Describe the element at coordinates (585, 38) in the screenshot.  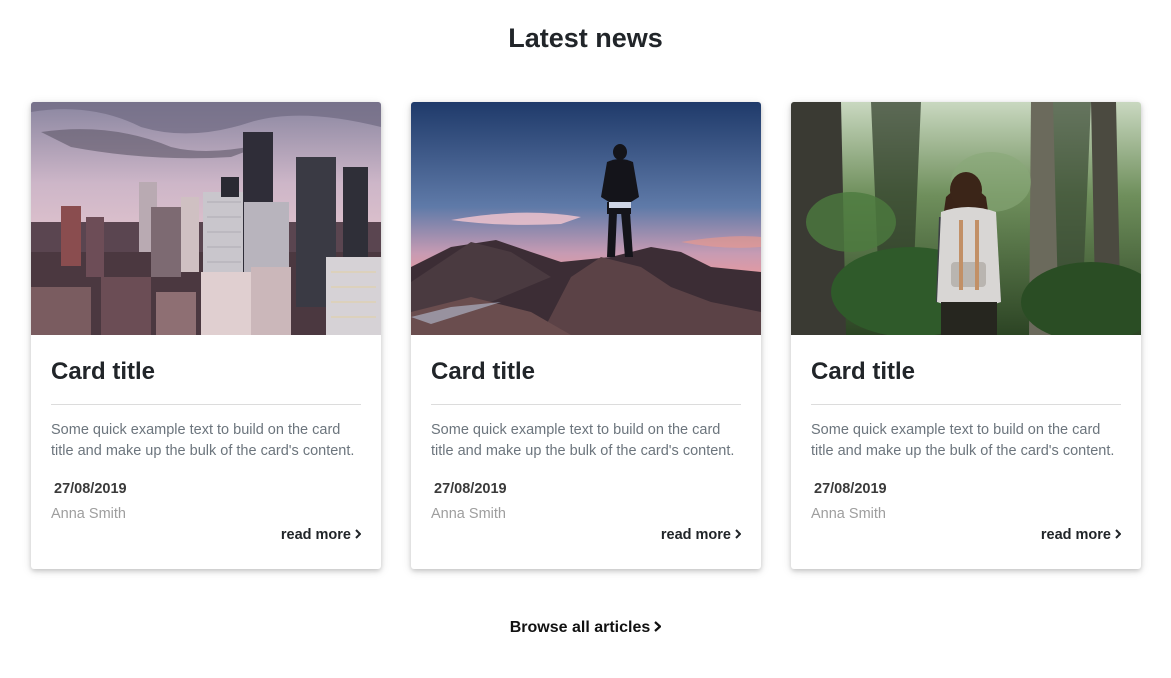
I see `section-title: Latest news` at that location.